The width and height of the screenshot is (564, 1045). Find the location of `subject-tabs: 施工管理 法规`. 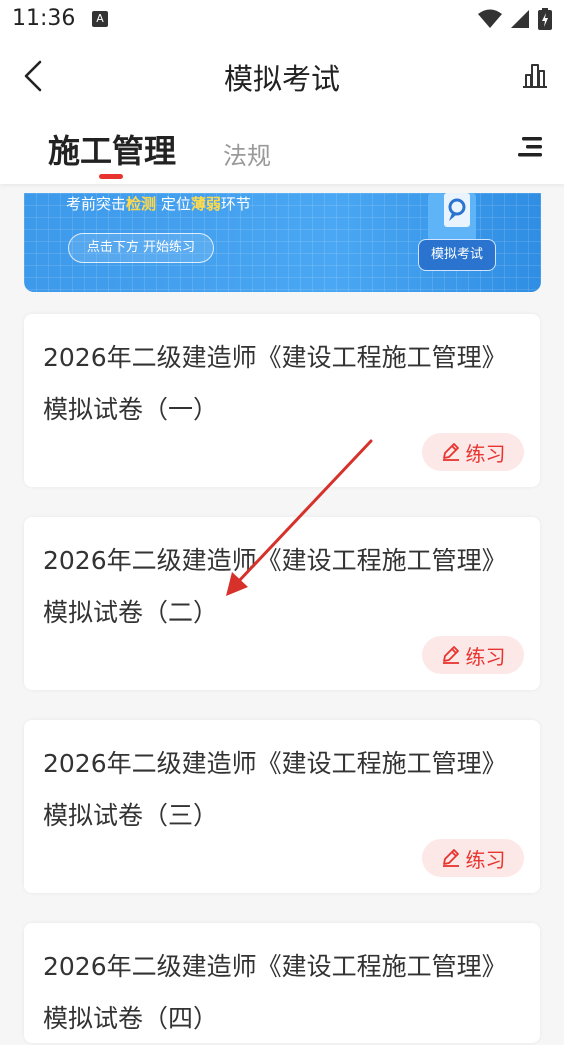

subject-tabs: 施工管理 法规 is located at coordinates (282, 148).